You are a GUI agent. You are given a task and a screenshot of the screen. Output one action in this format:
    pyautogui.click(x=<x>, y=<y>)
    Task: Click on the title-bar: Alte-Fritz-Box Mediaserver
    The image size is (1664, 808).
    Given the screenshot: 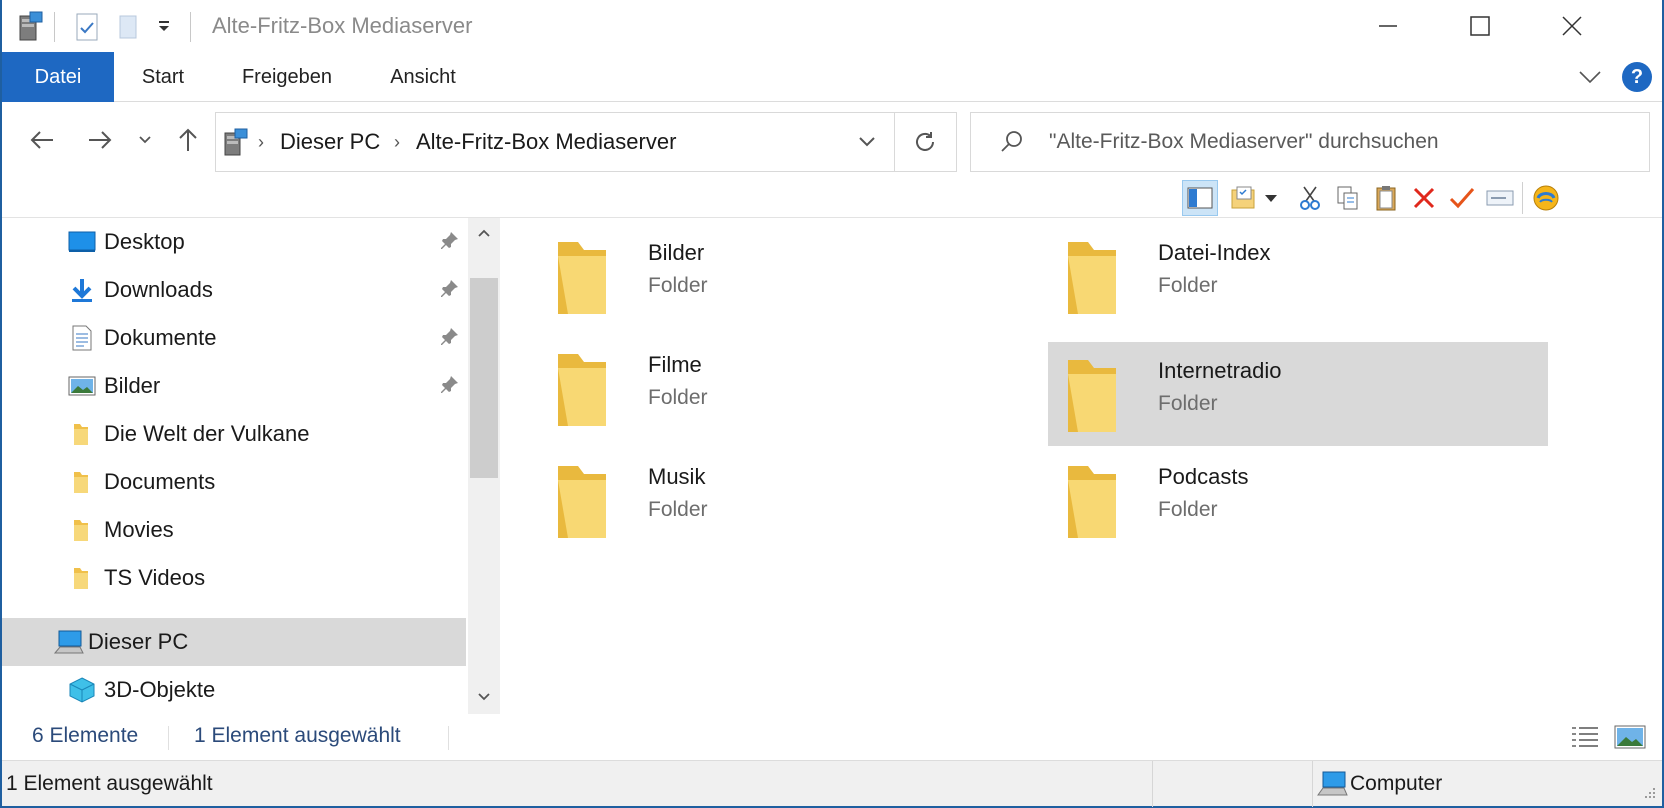 What is the action you would take?
    pyautogui.click(x=832, y=26)
    